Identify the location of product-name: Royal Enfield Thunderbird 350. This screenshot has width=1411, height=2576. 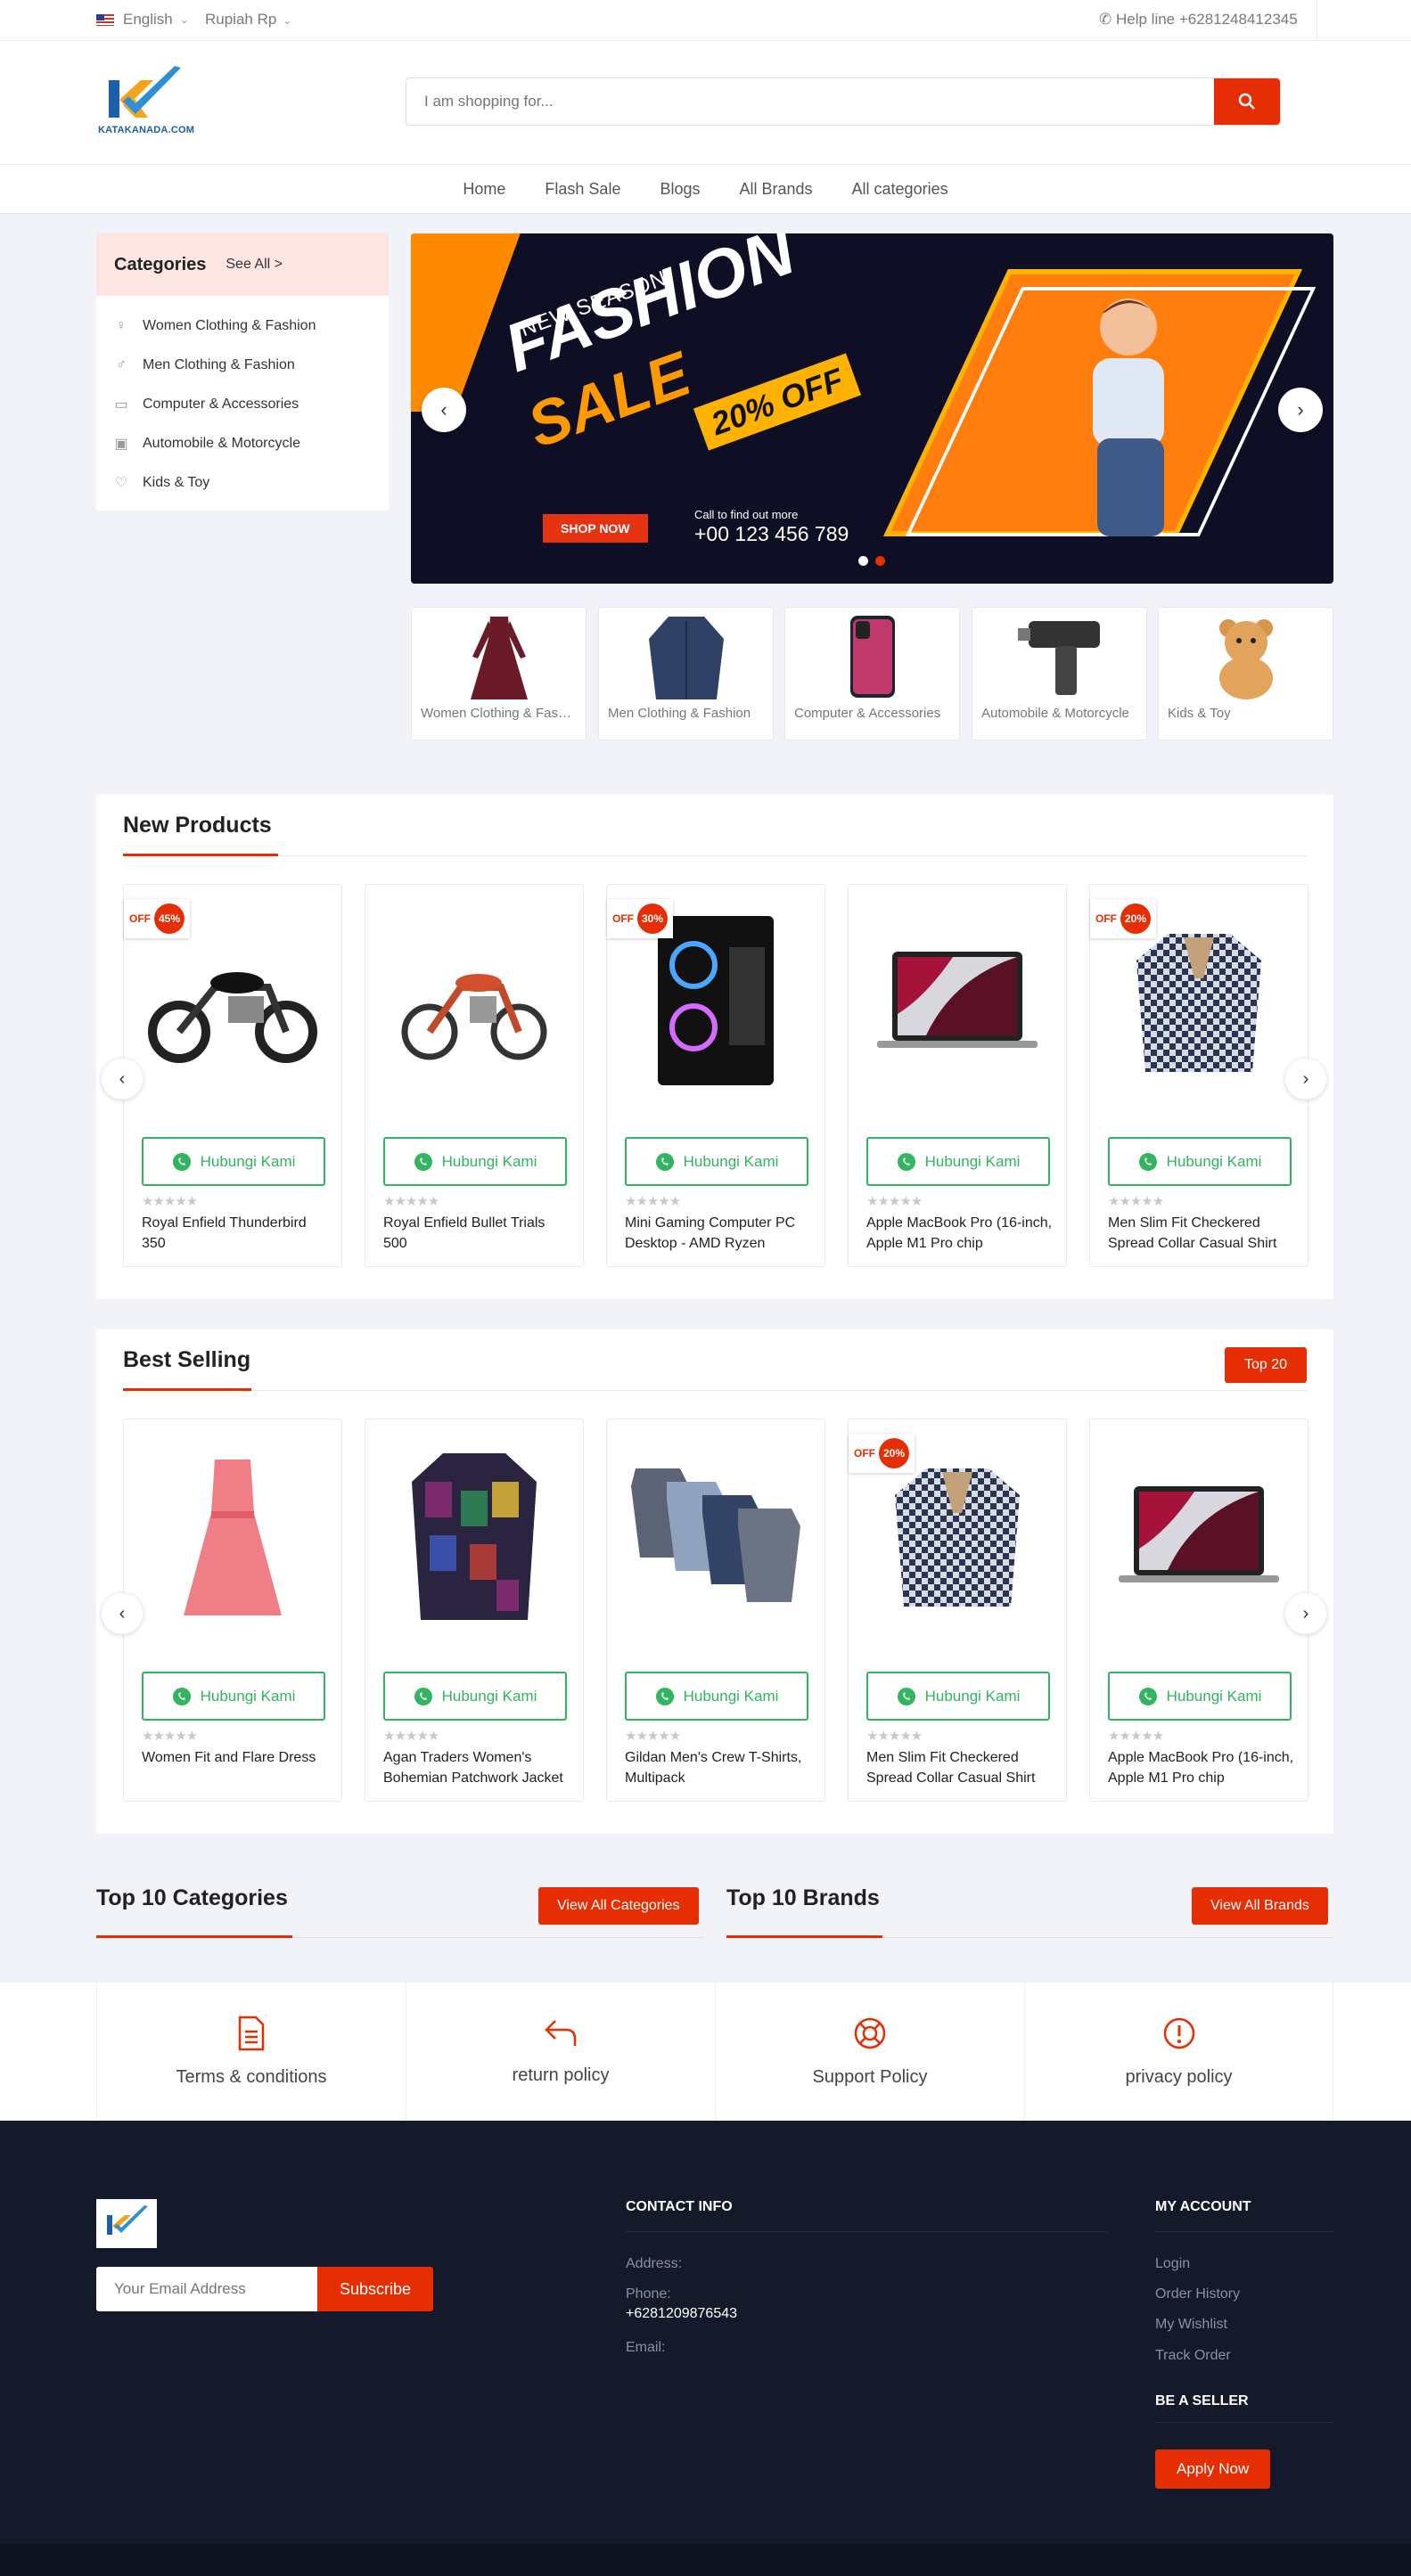
(235, 1233).